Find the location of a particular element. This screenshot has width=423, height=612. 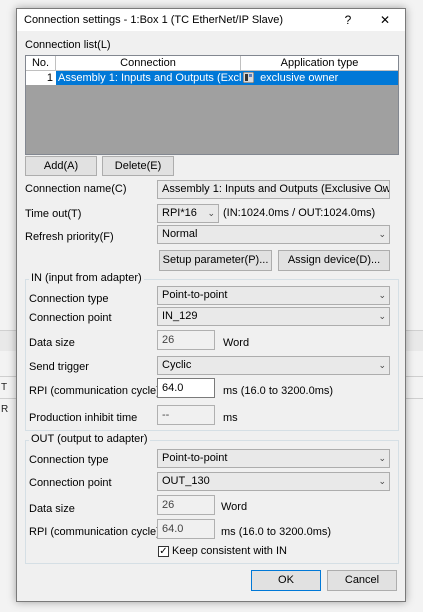

in-group-title: IN (input from adapter) is located at coordinates (86, 278).